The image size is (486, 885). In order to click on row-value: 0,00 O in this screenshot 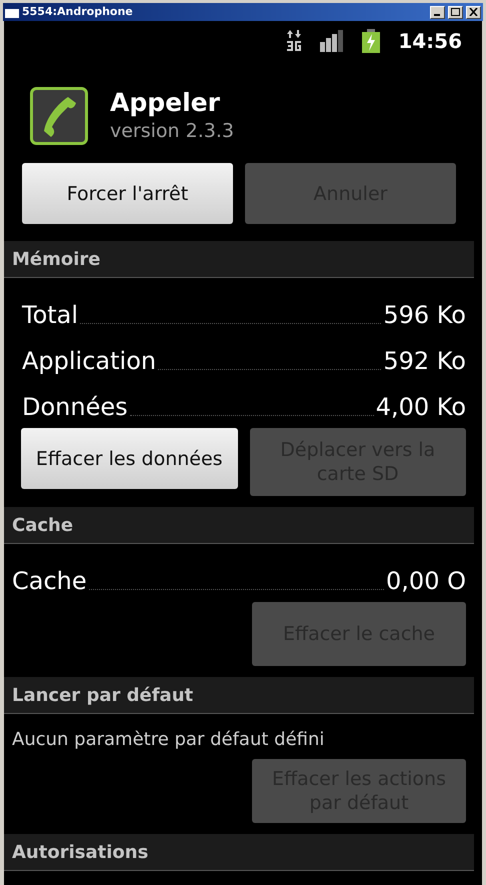, I will do `click(426, 581)`.